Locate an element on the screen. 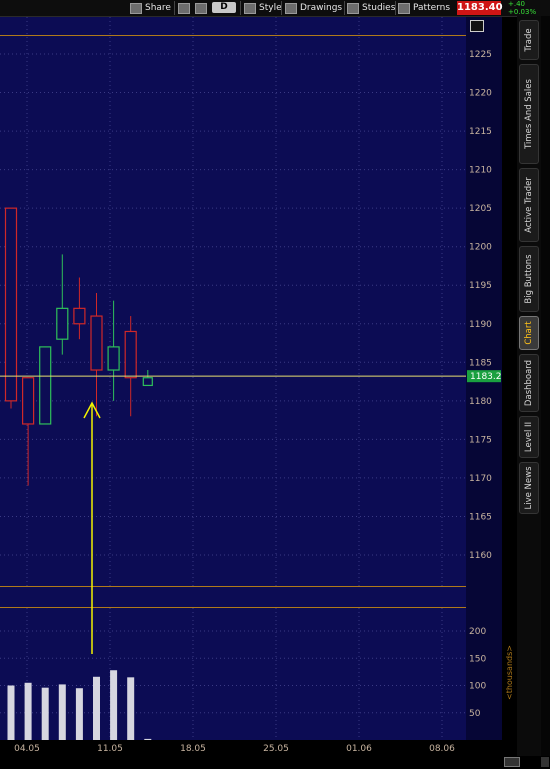  tab-label: Level II is located at coordinates (529, 437).